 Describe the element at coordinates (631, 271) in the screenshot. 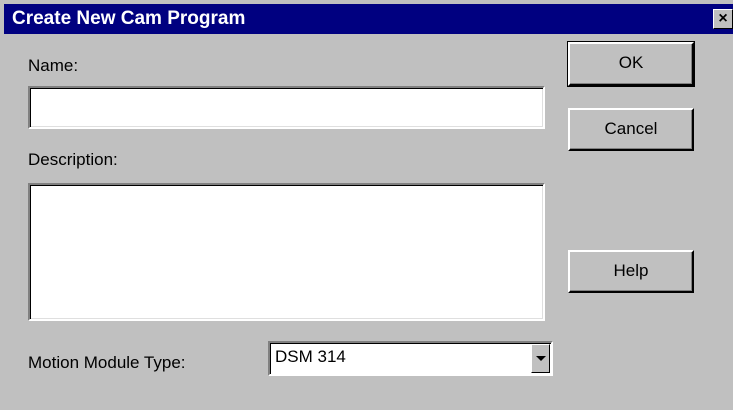

I see `help-button: Help` at that location.